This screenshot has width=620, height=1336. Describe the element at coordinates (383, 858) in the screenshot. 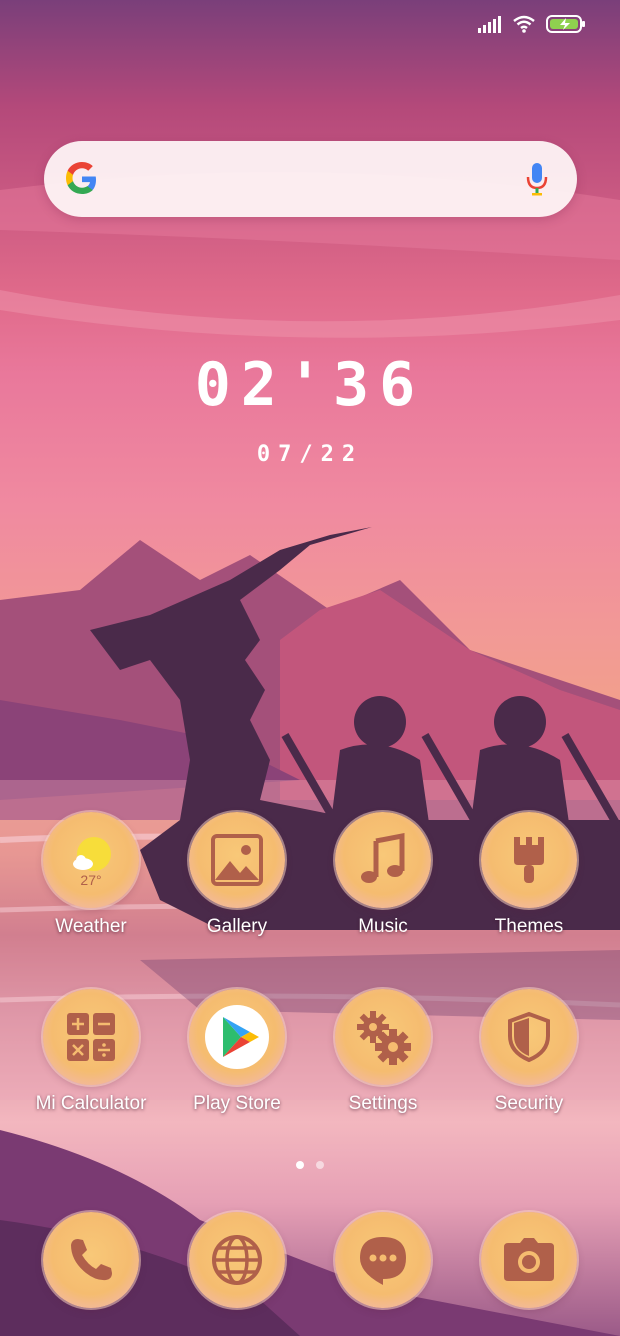

I see `music-icon` at that location.